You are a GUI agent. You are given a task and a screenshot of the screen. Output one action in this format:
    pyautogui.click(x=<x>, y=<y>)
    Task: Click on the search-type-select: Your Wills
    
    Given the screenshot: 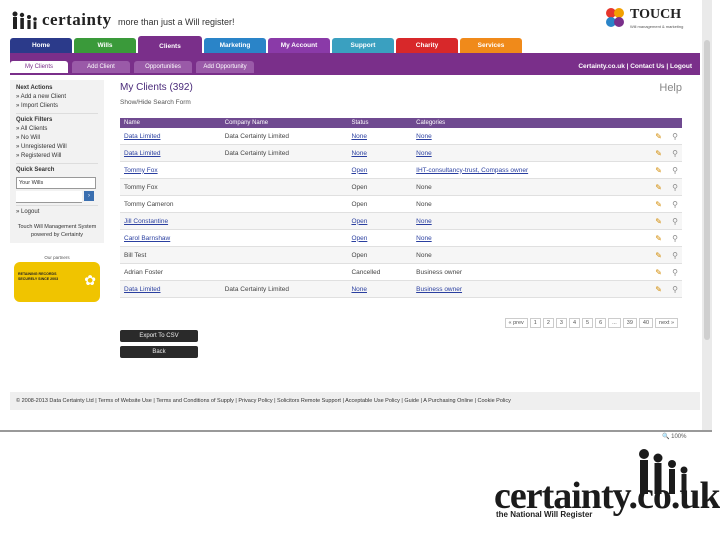 What is the action you would take?
    pyautogui.click(x=56, y=183)
    